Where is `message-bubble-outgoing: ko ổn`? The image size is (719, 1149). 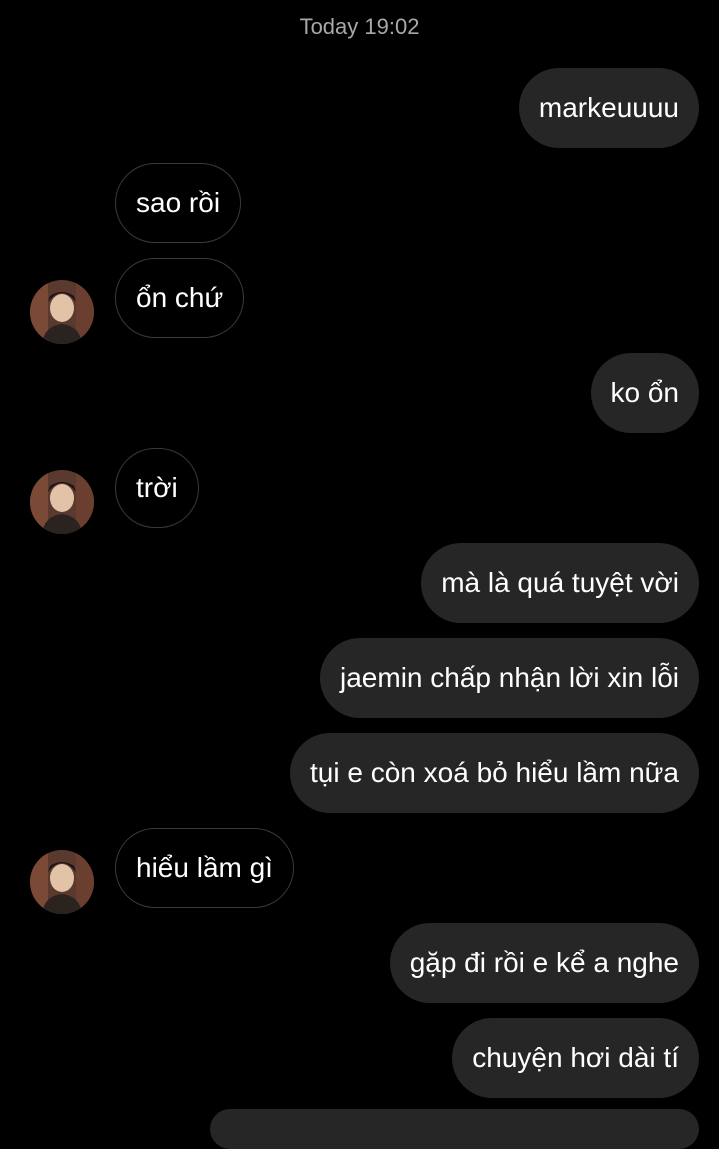
message-bubble-outgoing: ko ổn is located at coordinates (644, 393).